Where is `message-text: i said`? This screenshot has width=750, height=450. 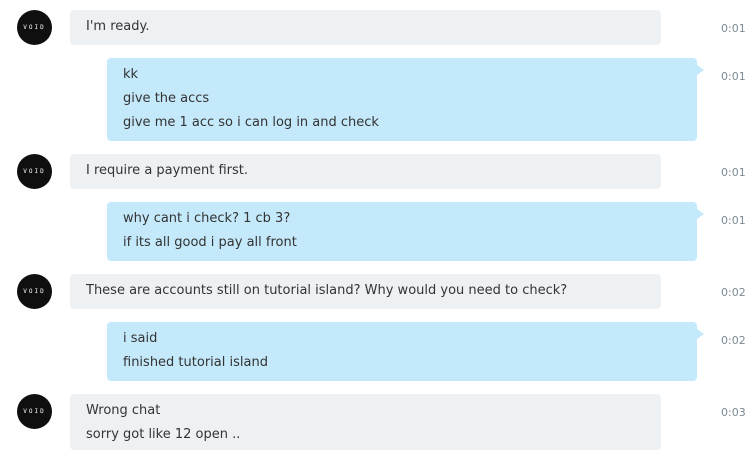
message-text: i said is located at coordinates (140, 338).